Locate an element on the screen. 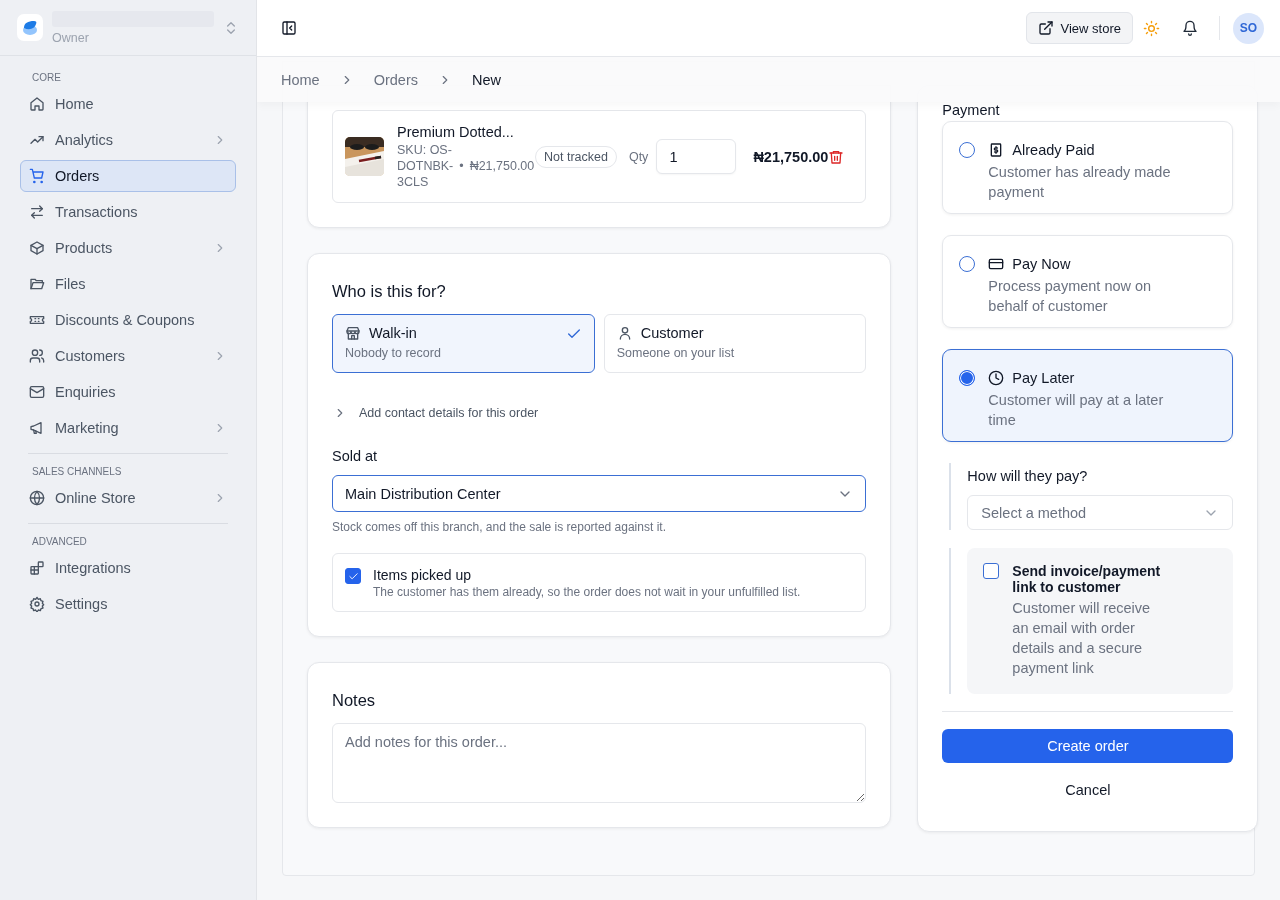 This screenshot has width=1280, height=900. clock-icon is located at coordinates (996, 378).